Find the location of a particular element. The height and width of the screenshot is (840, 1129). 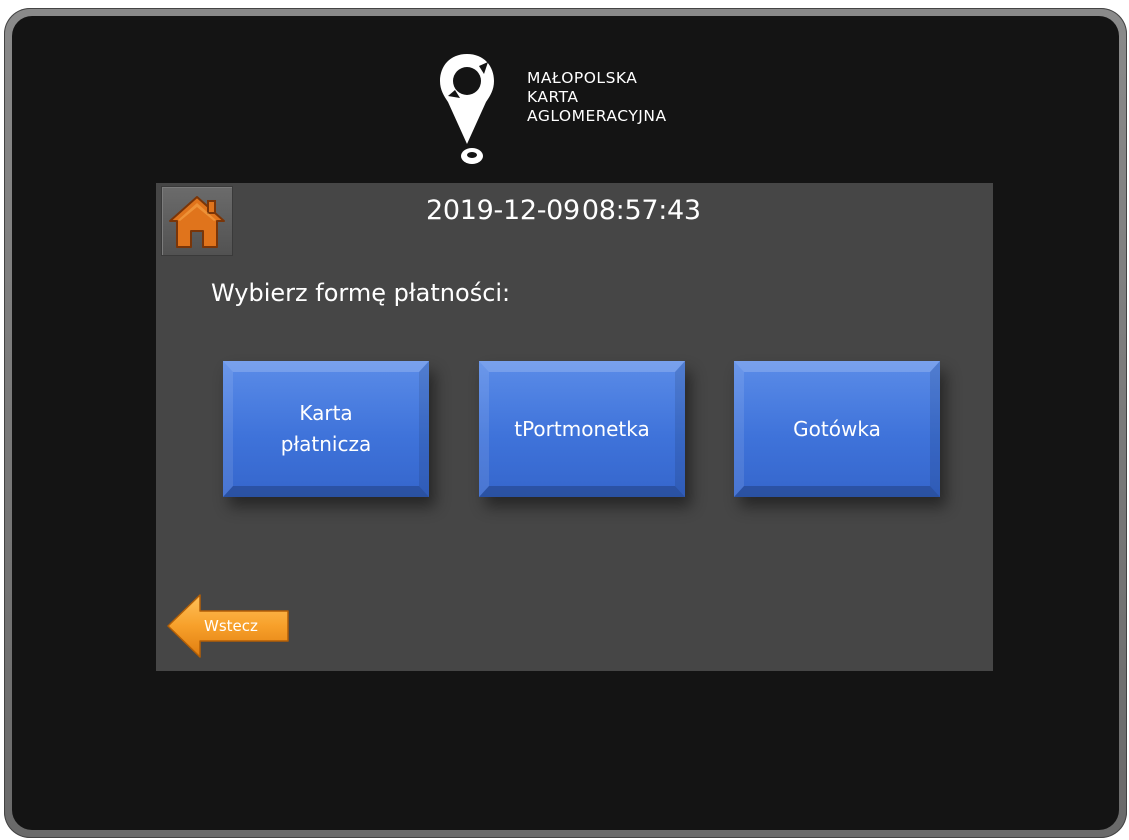

pay-cash-label: Gotówka is located at coordinates (837, 428).